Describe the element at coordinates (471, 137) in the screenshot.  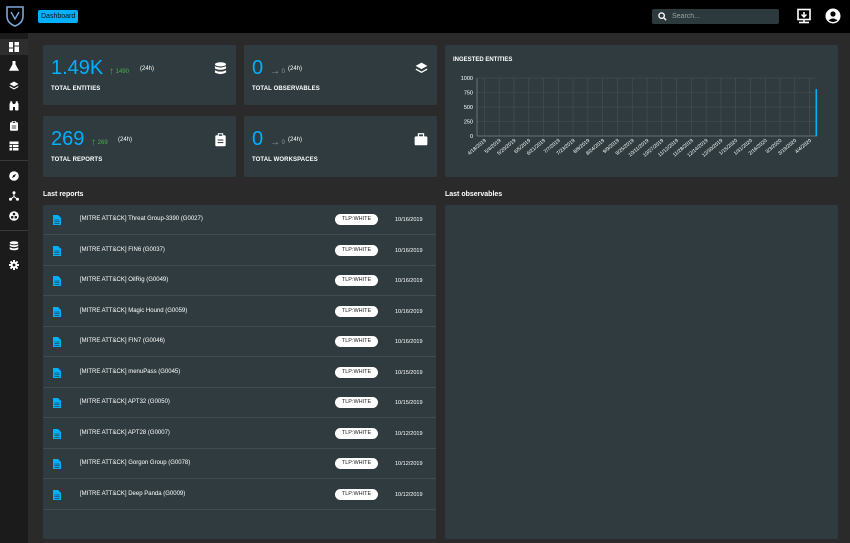
I see `y-tick-label: 0` at that location.